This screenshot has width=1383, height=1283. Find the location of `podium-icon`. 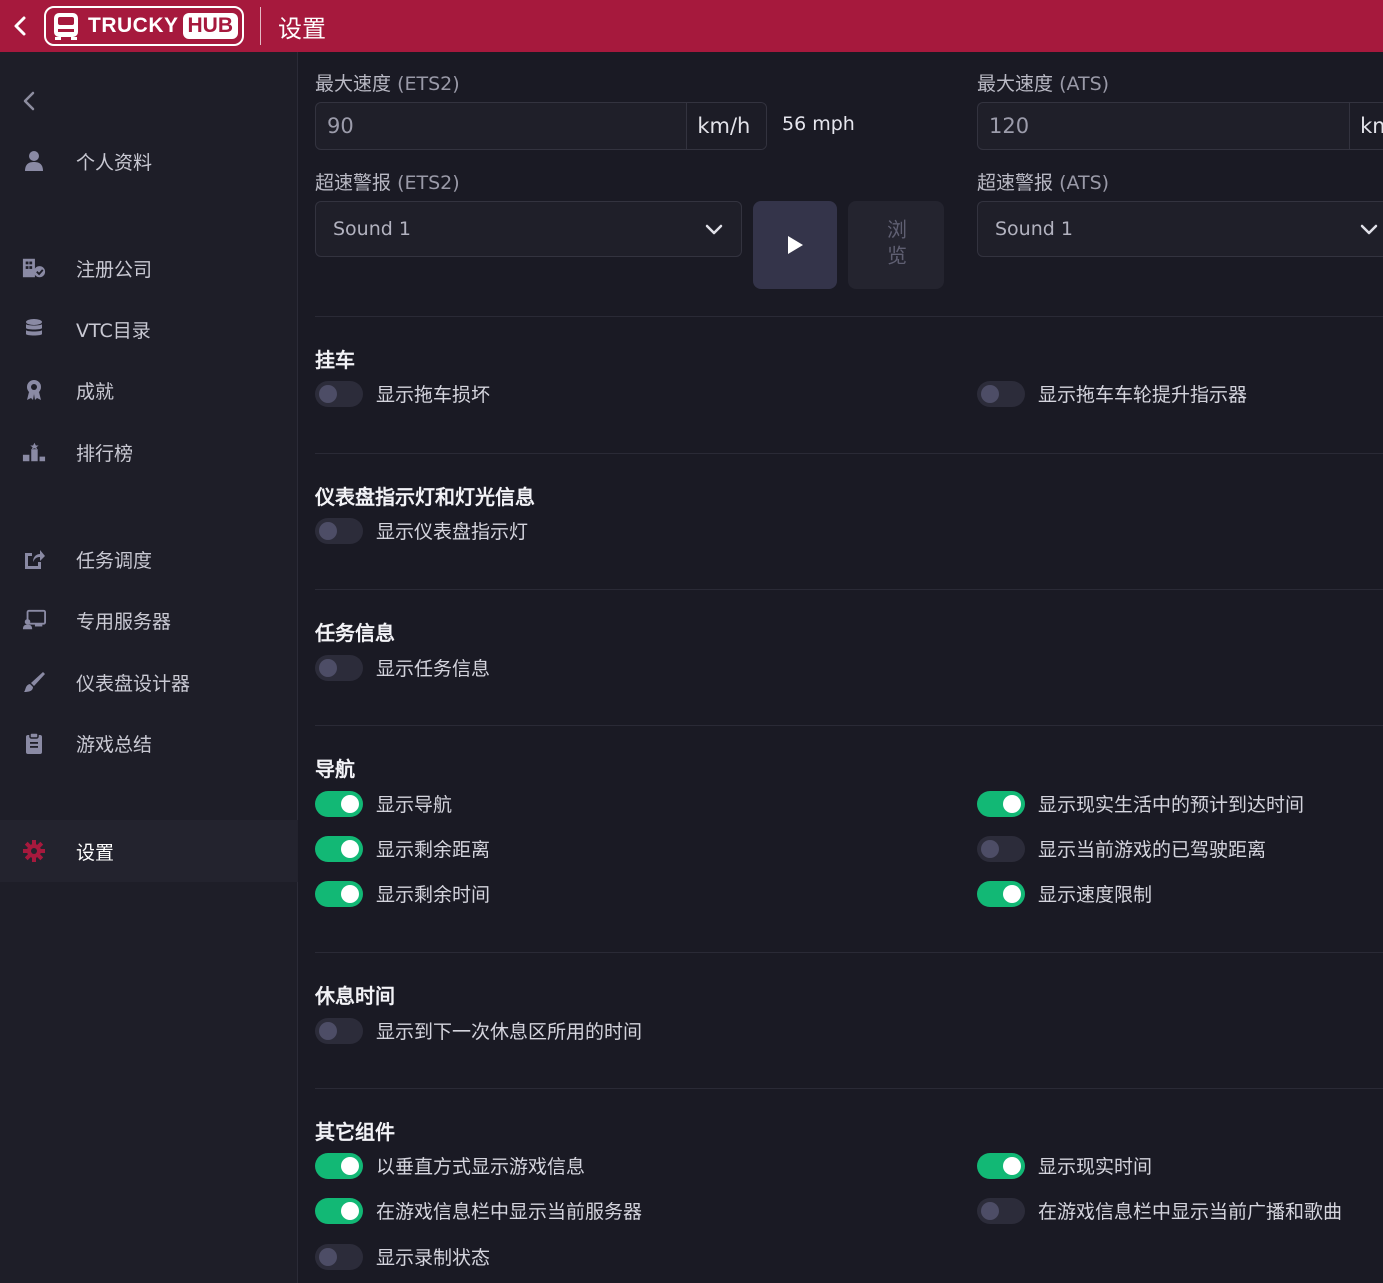

podium-icon is located at coordinates (34, 452).